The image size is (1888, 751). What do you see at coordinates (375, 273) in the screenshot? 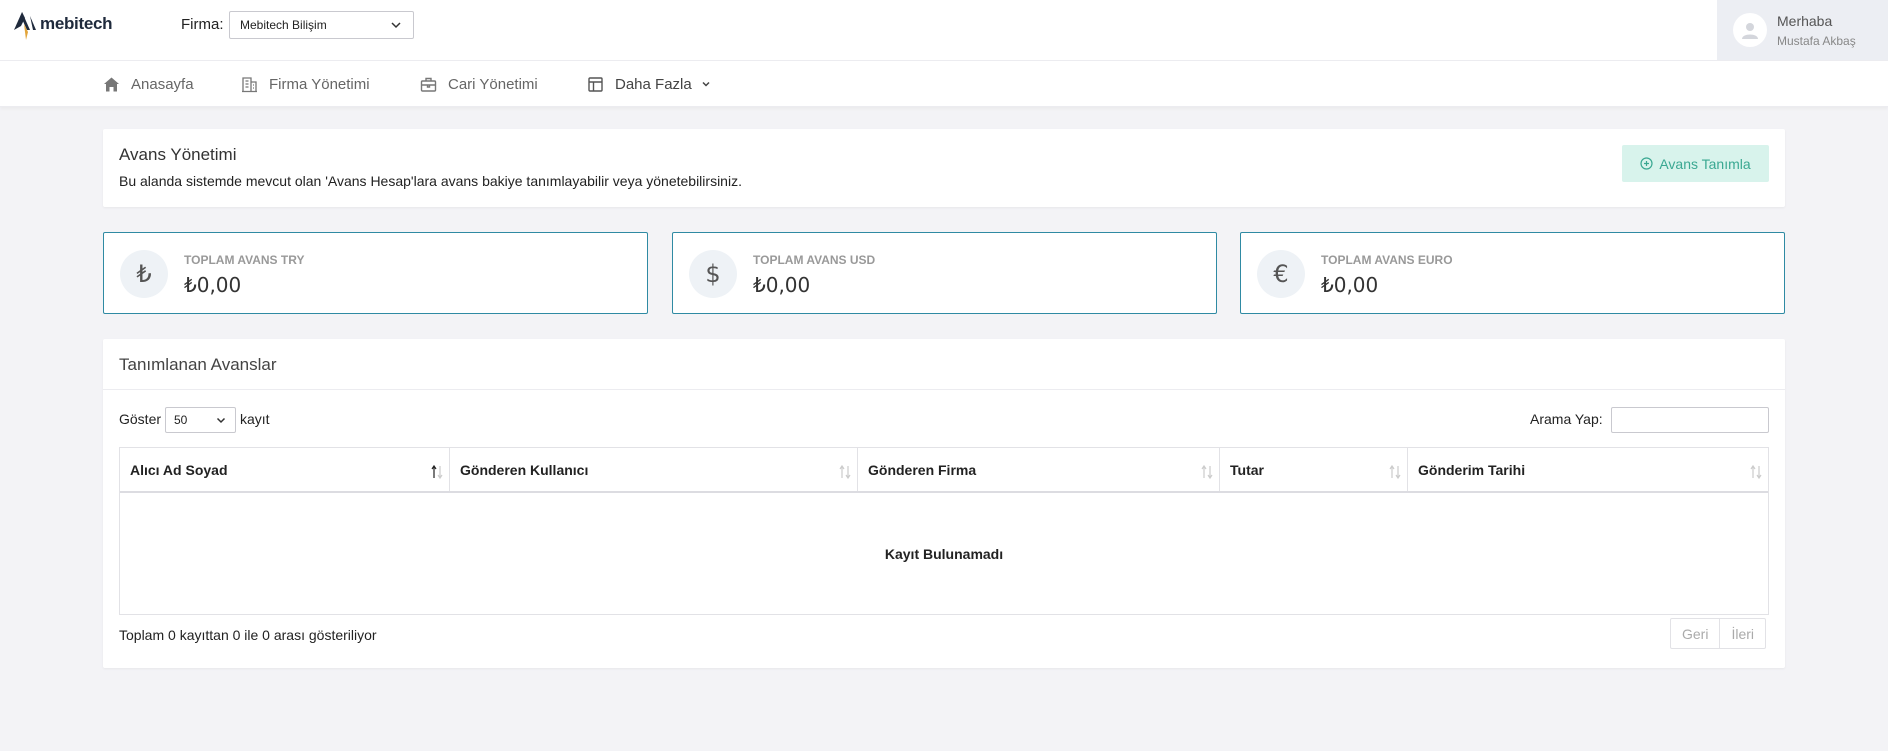
I see `stat-card-try: ₺ TOPLAM AVANS TRY ₺0,00` at bounding box center [375, 273].